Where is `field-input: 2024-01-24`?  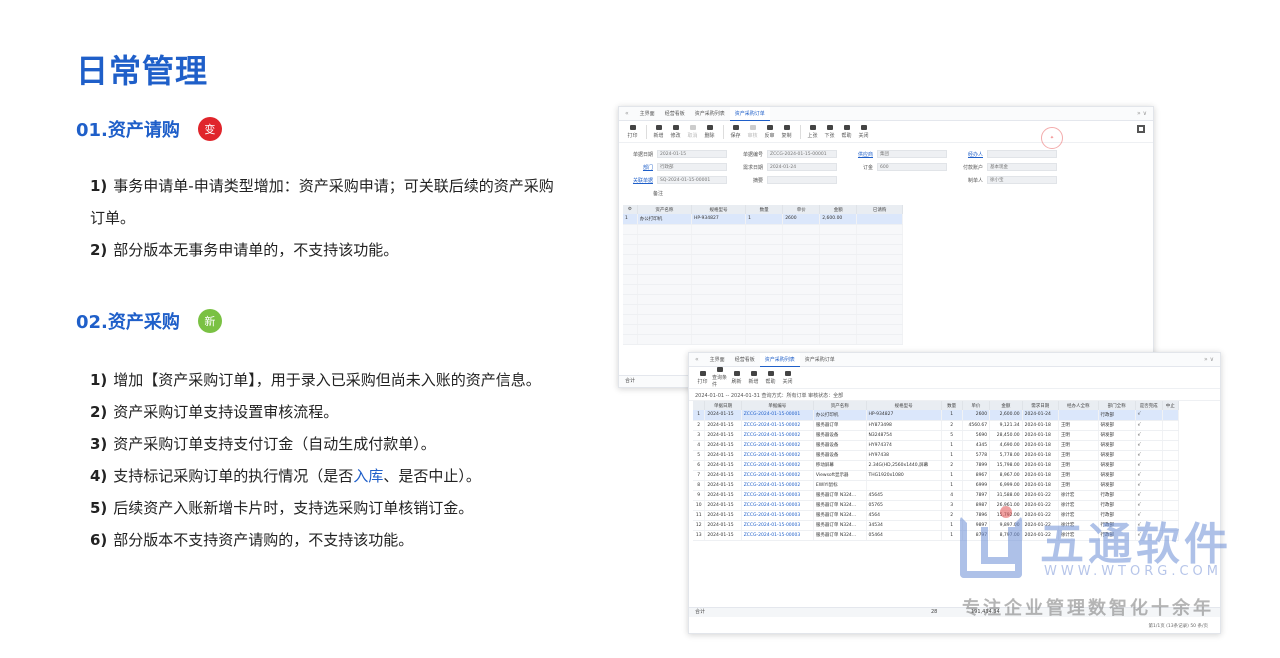 field-input: 2024-01-24 is located at coordinates (802, 167).